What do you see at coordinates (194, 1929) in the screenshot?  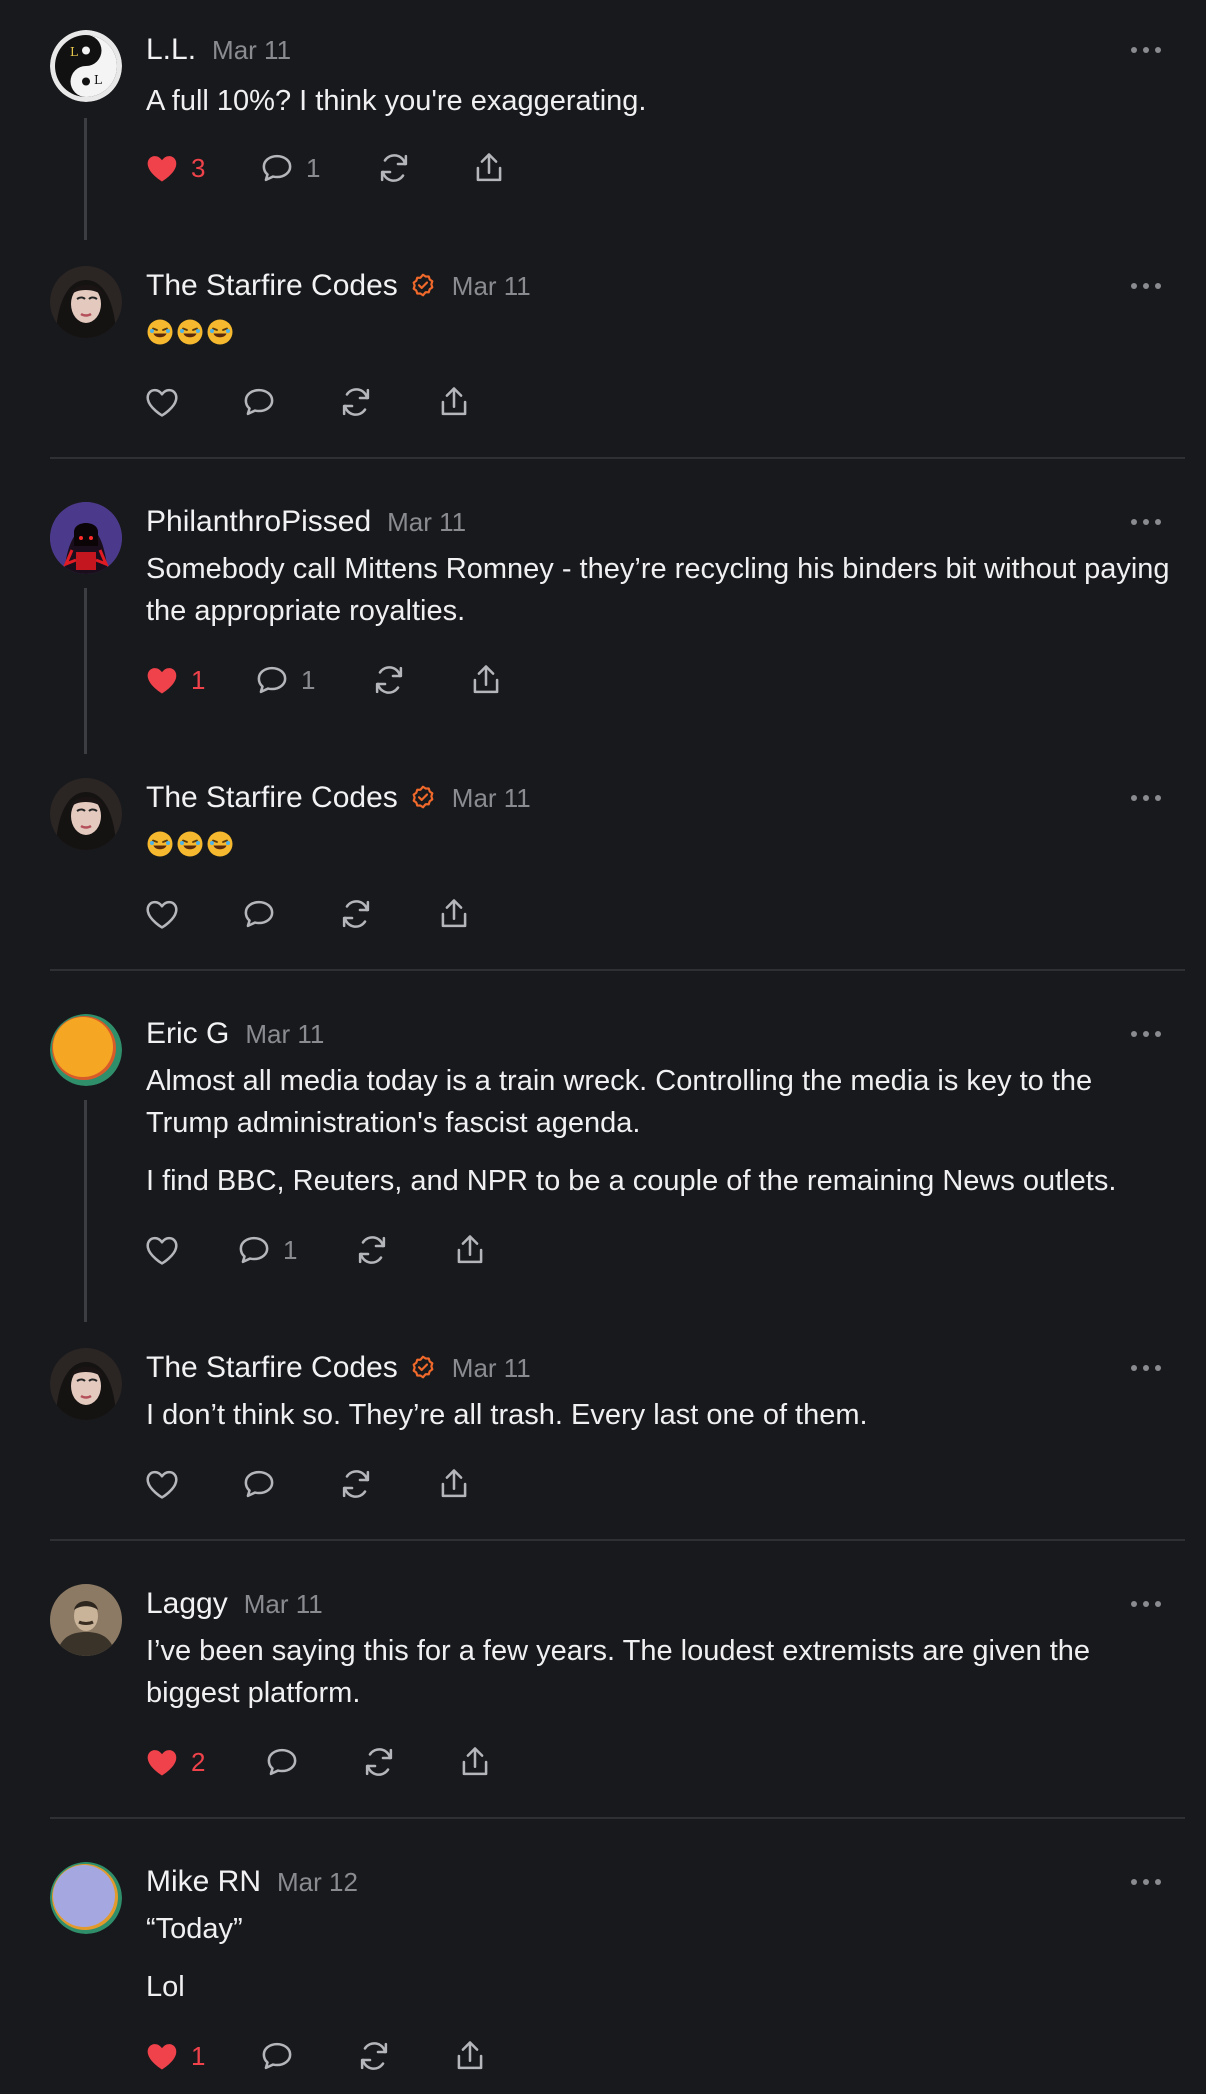 I see `post-text: “Today”` at bounding box center [194, 1929].